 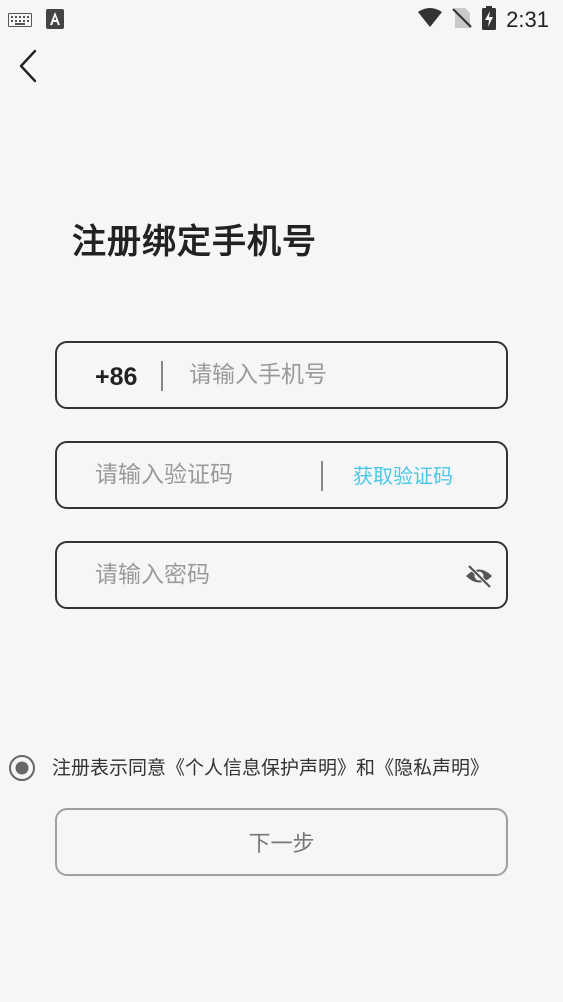 I want to click on eye-off-icon, so click(x=479, y=576).